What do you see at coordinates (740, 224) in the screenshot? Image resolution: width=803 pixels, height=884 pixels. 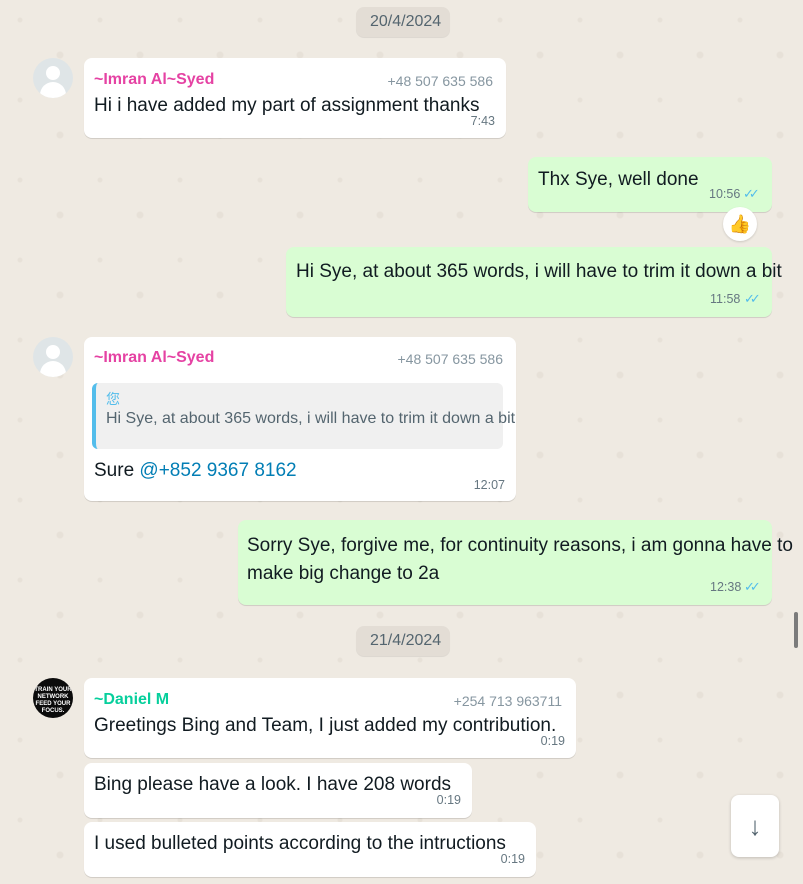 I see `thumbs-up-reaction-icon: 👍` at bounding box center [740, 224].